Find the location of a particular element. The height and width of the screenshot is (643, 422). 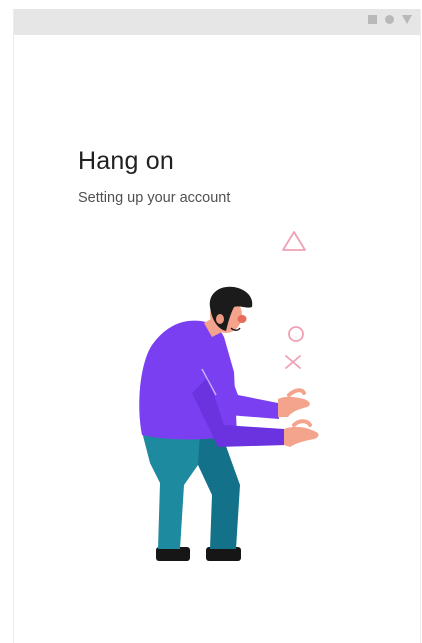

lower-hand is located at coordinates (301, 436).